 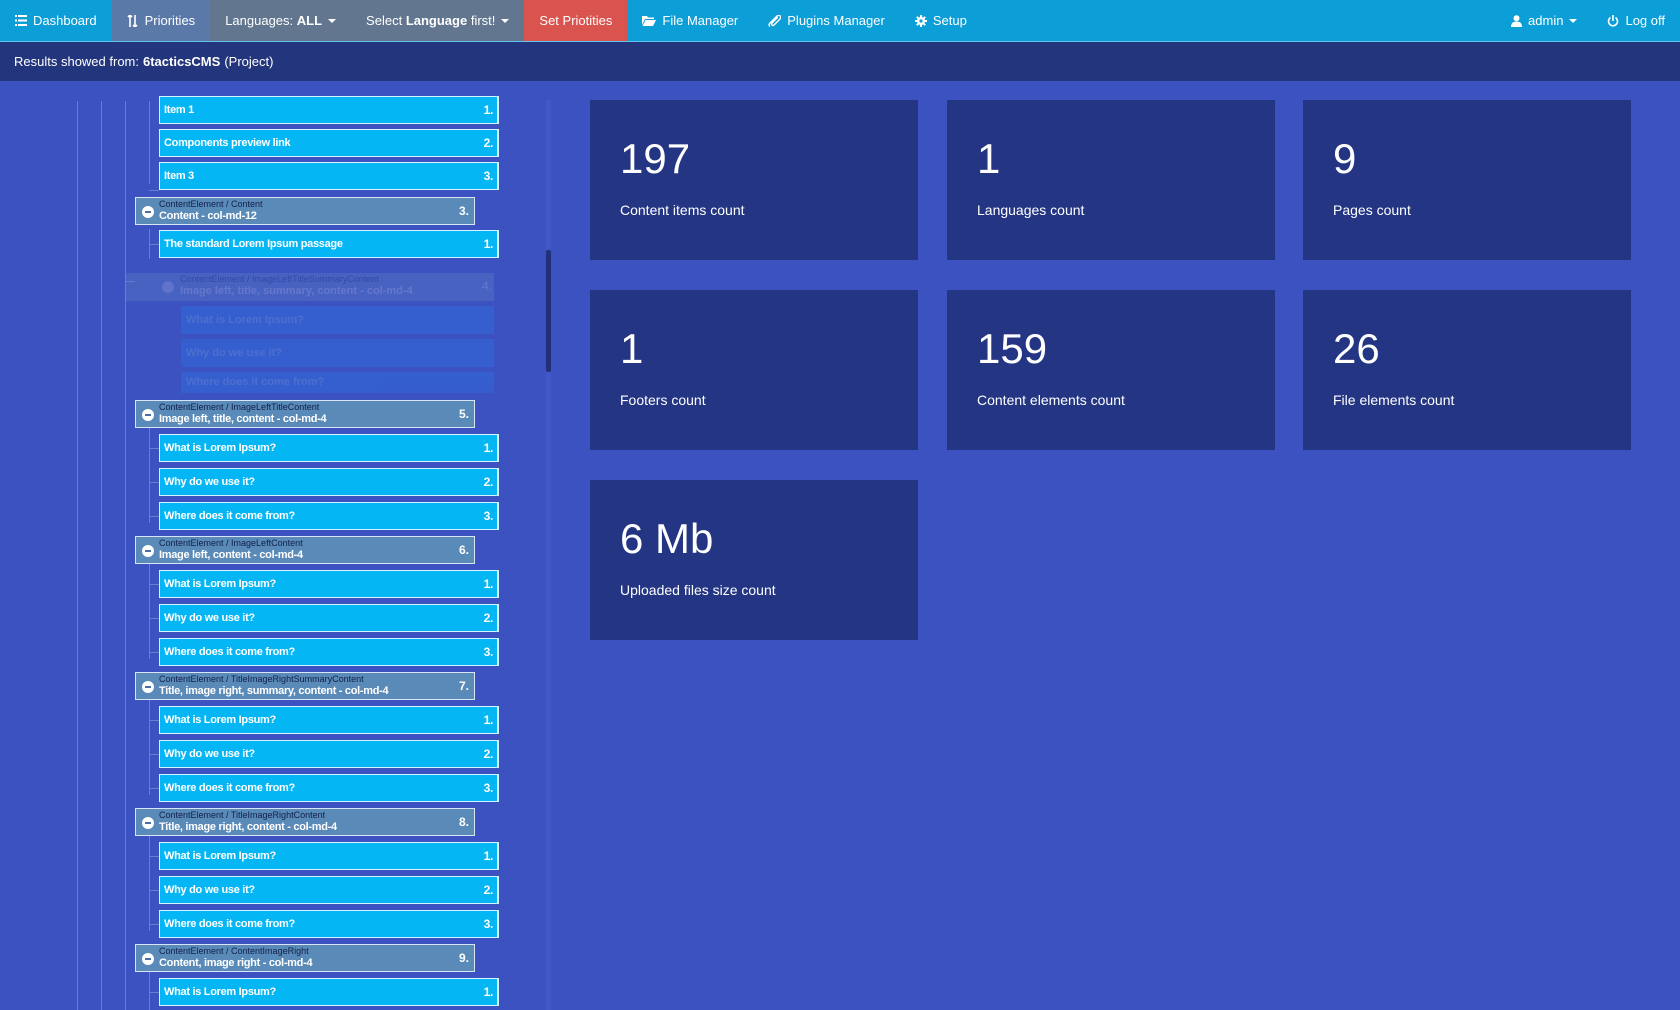 I want to click on stat-label: Content elements count, so click(x=1051, y=400).